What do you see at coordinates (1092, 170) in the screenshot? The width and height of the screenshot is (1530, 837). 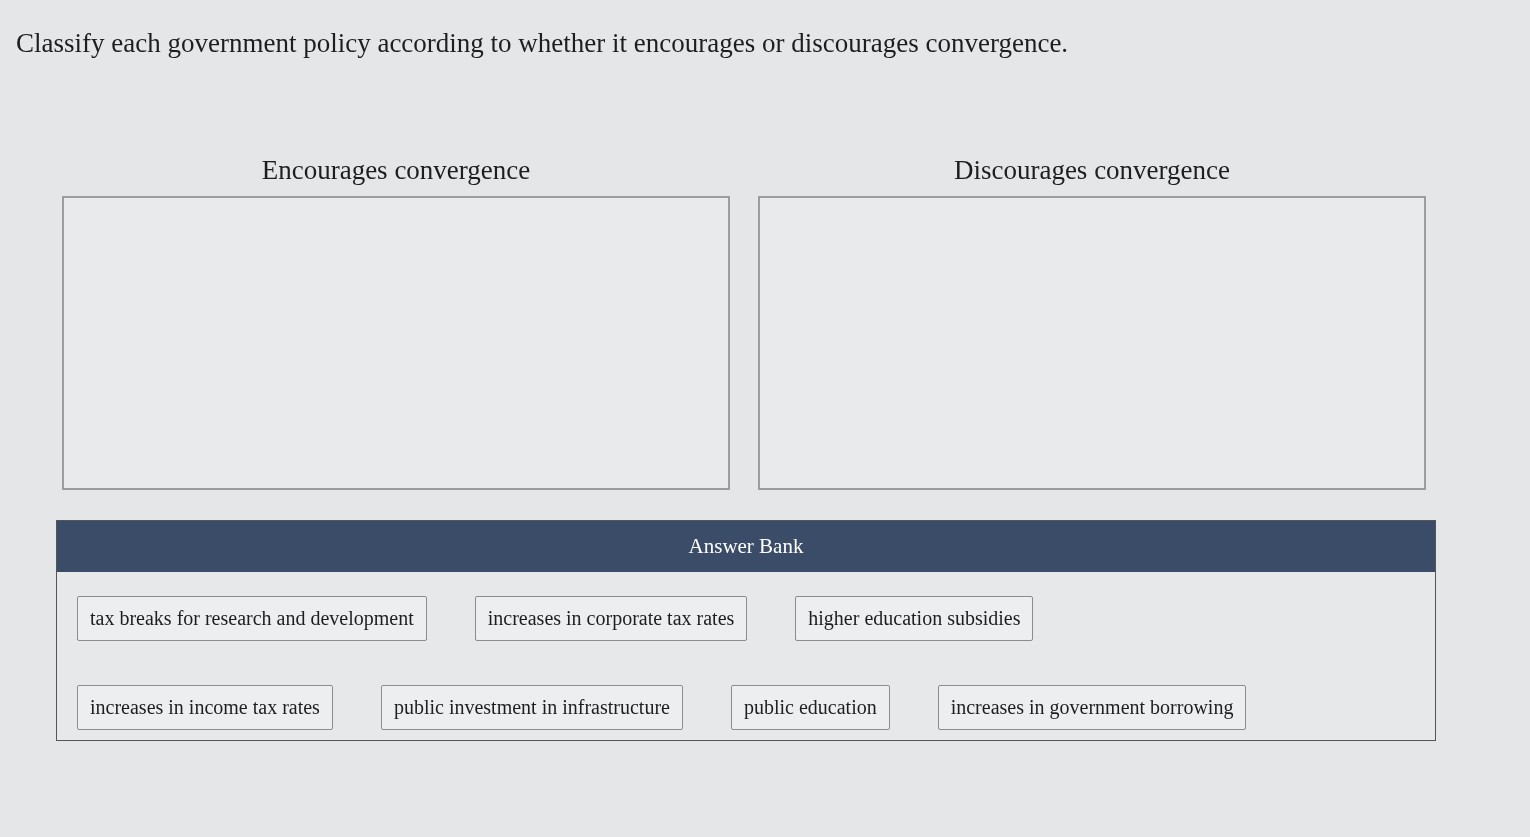 I see `category-heading: Discourages convergence` at bounding box center [1092, 170].